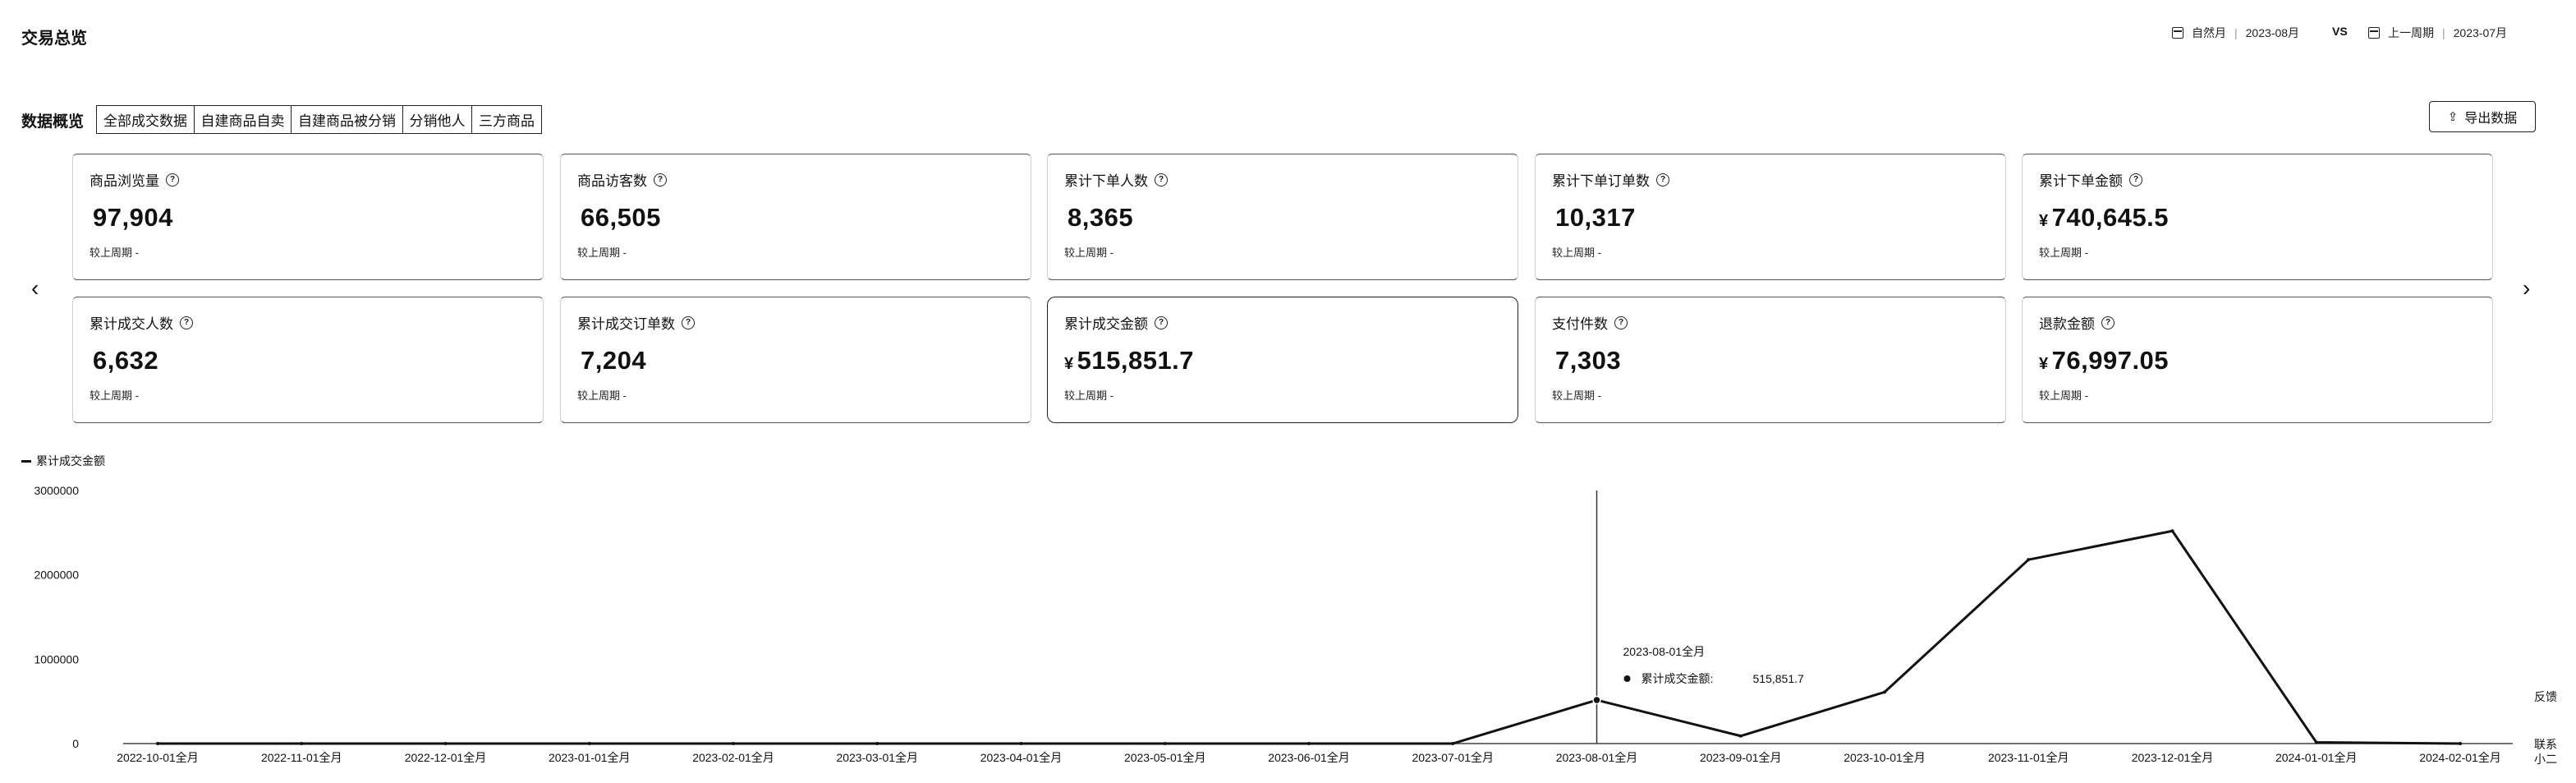 The image size is (2576, 783). I want to click on metric-label-row: 累计下单金额?, so click(2257, 179).